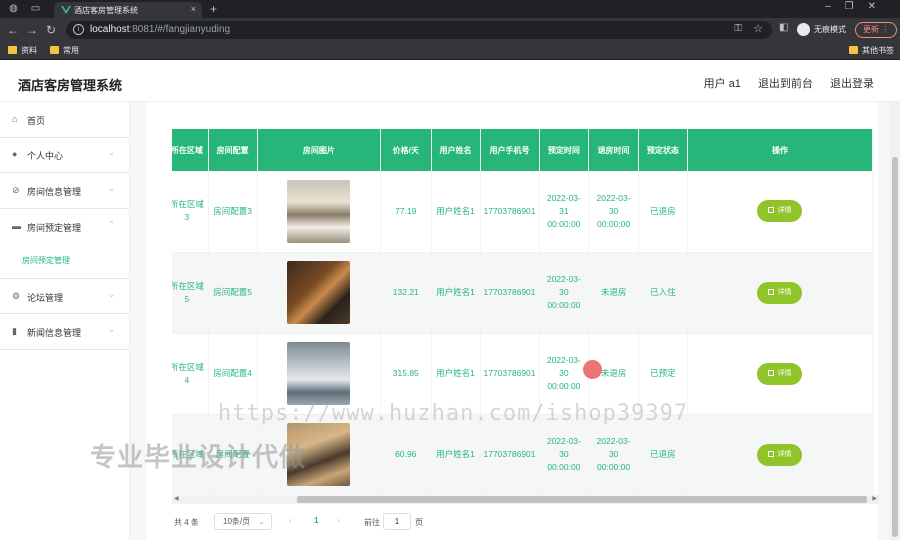  Describe the element at coordinates (233, 293) in the screenshot. I see `cell-config: 房间配置5` at that location.